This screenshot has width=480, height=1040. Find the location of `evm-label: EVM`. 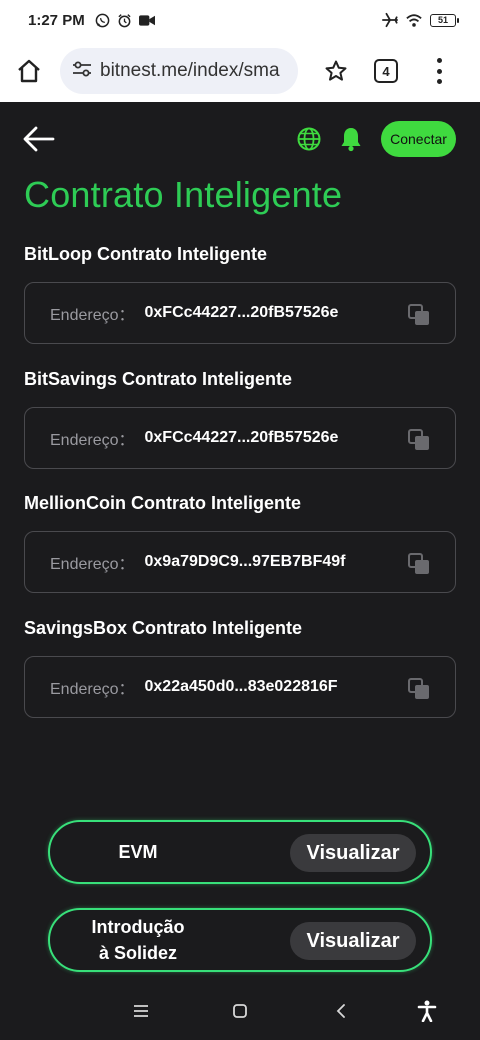

evm-label: EVM is located at coordinates (138, 852).